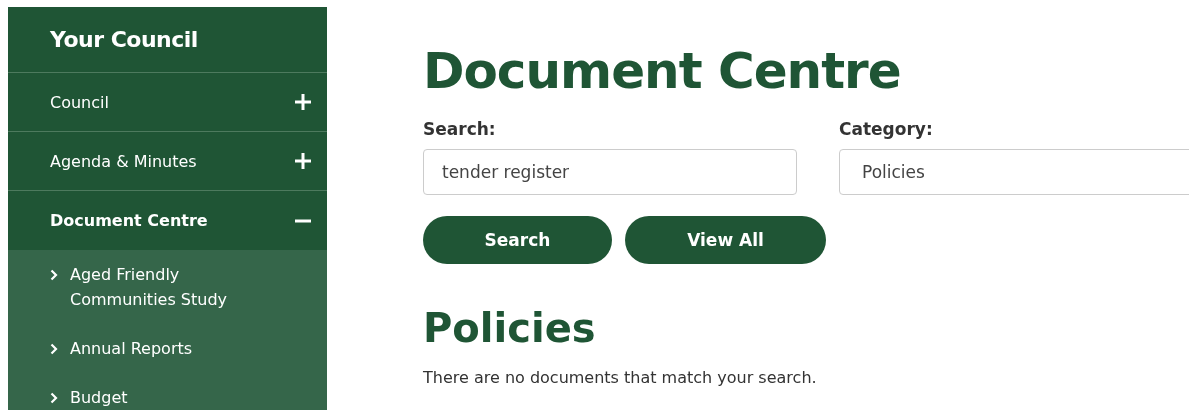 The image size is (1189, 410). I want to click on submenu-link: Annual Reports, so click(167, 348).